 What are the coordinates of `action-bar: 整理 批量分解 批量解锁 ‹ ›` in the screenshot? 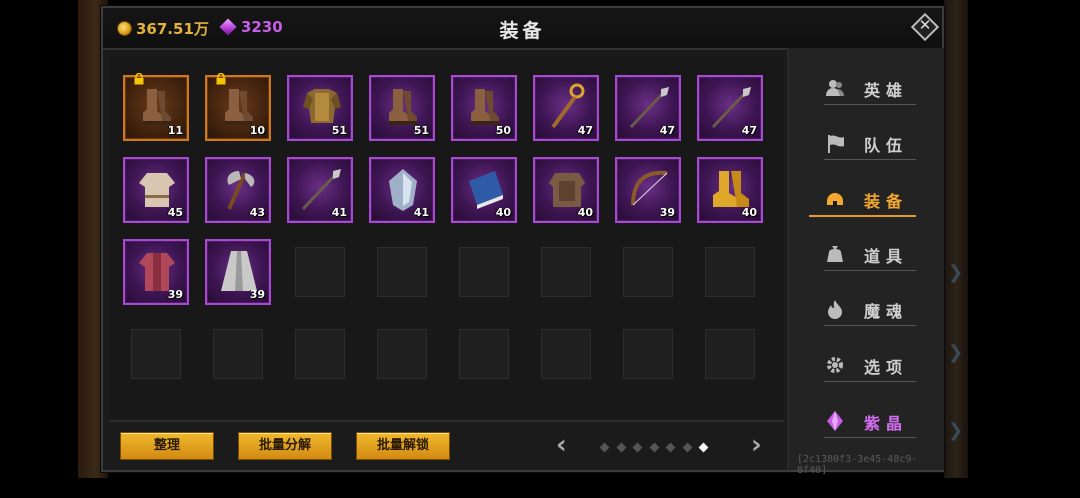 It's located at (446, 446).